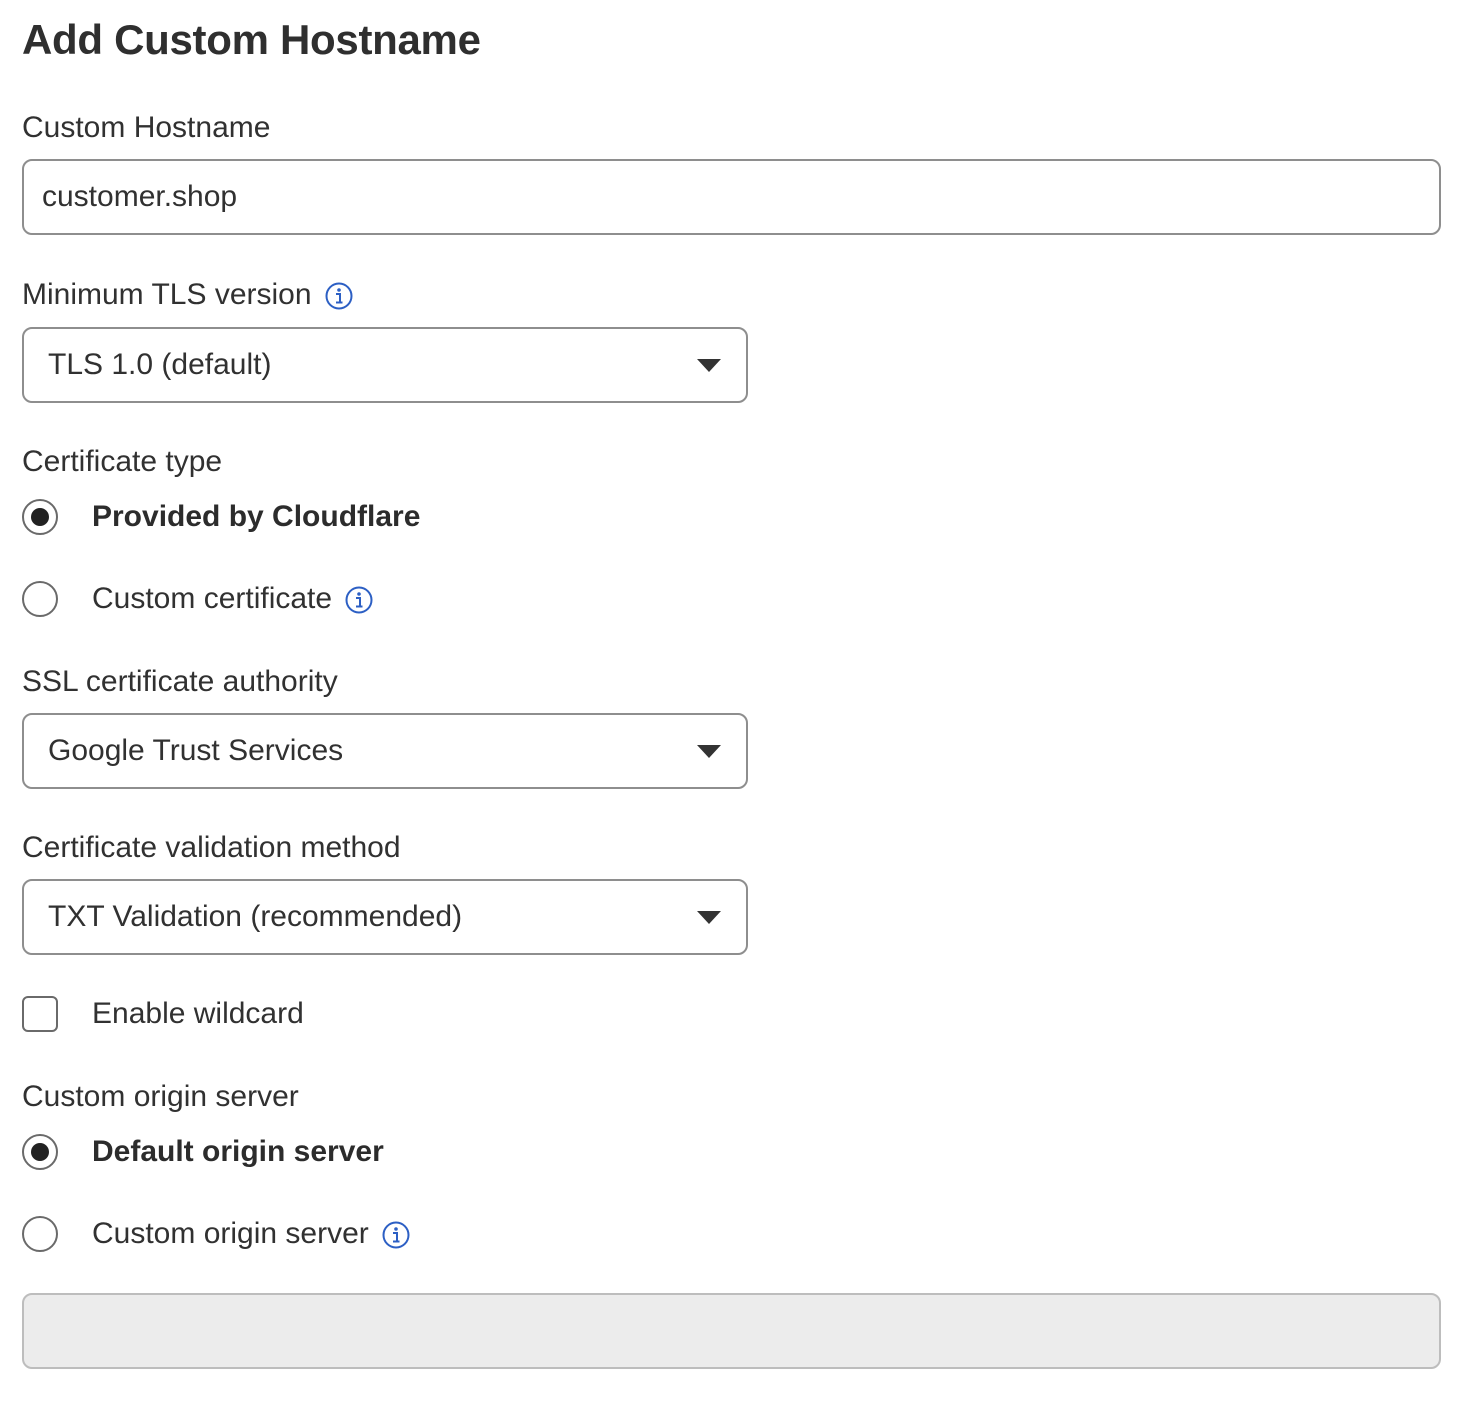  I want to click on radio-default-origin-server: Default origin server, so click(203, 1152).